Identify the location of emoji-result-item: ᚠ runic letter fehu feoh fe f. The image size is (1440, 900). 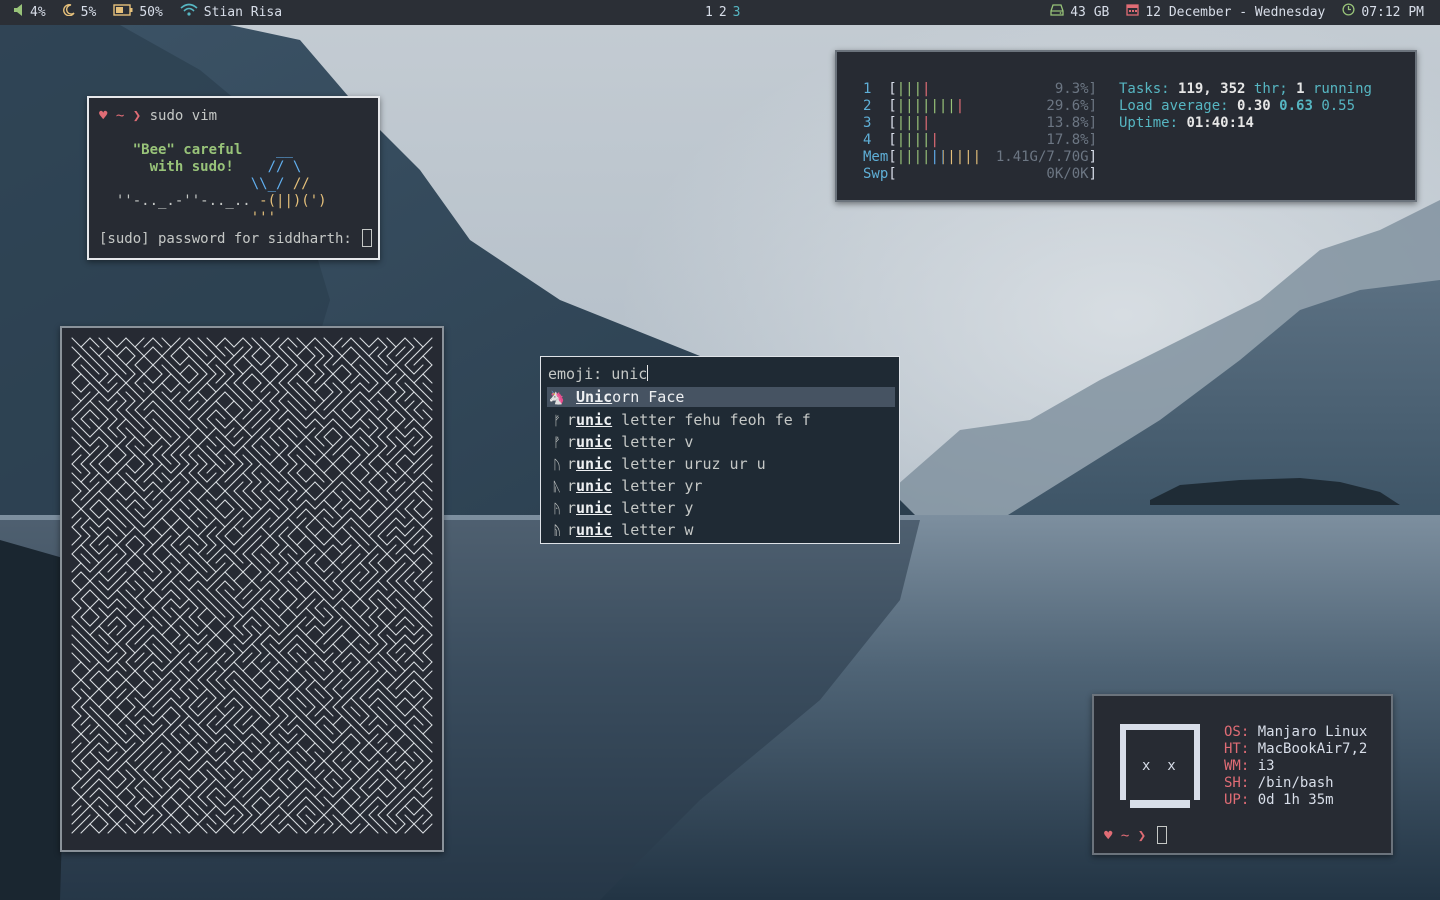
(721, 420).